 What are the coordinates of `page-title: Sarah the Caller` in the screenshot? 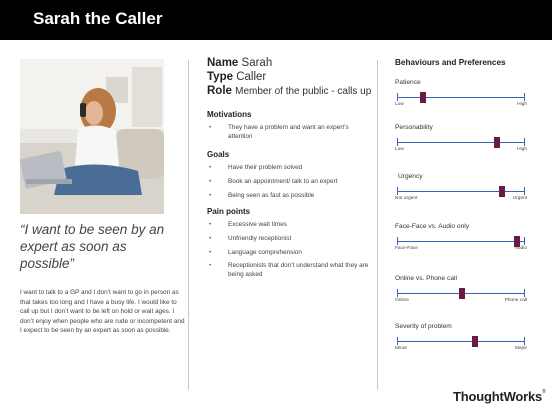 It's located at (98, 18).